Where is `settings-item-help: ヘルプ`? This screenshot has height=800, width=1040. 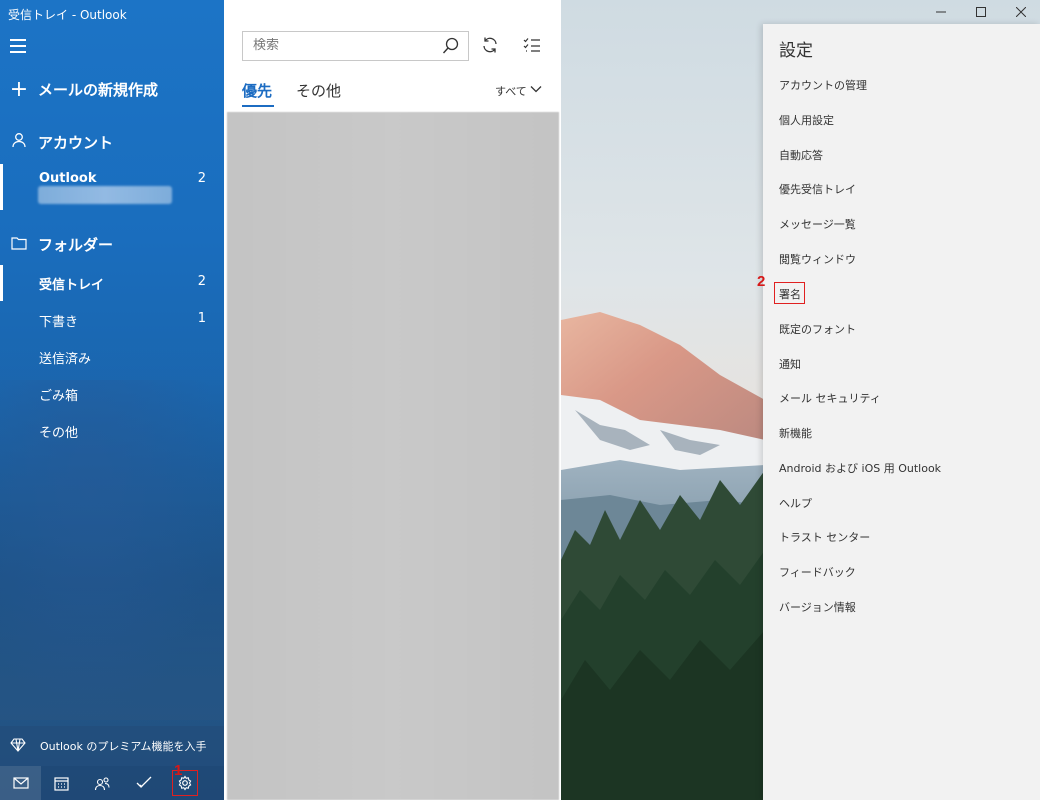 settings-item-help: ヘルプ is located at coordinates (795, 503).